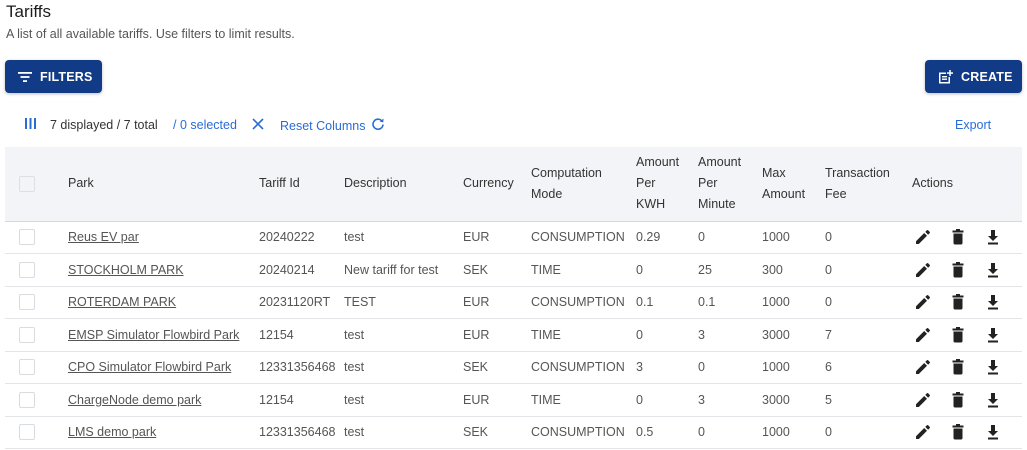 The image size is (1027, 450). Describe the element at coordinates (476, 432) in the screenshot. I see `currency-cell: SEK` at that location.